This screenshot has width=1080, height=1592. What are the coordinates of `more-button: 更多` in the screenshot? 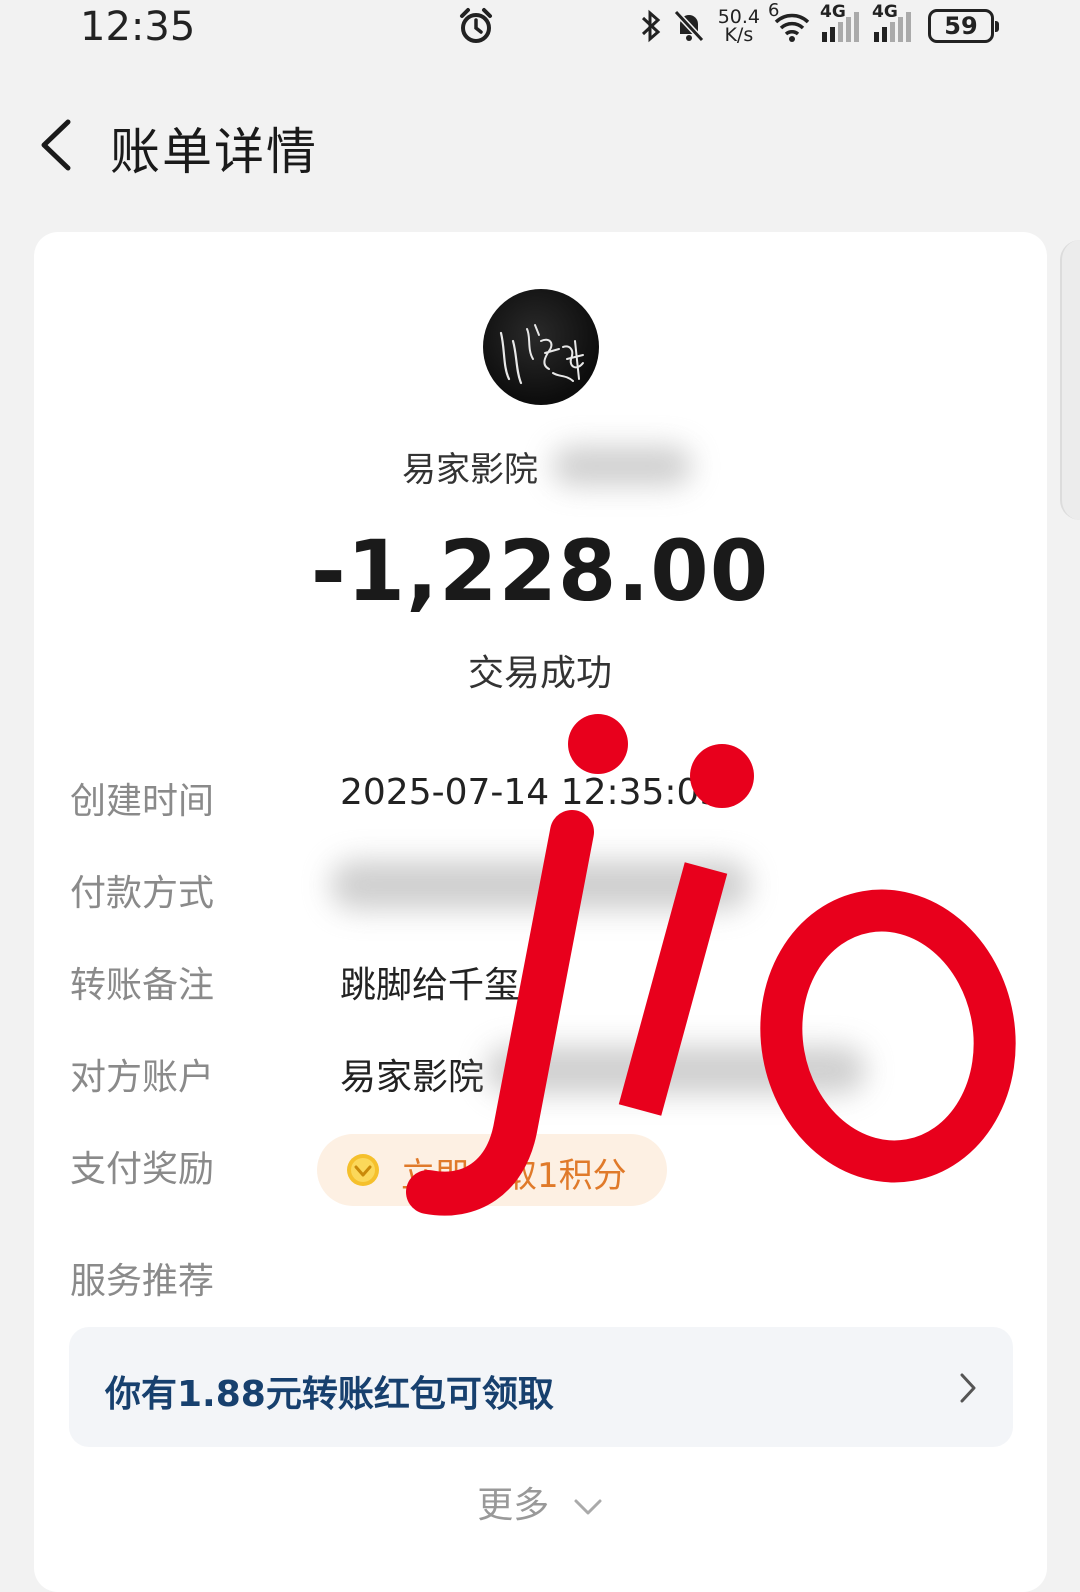 It's located at (540, 1502).